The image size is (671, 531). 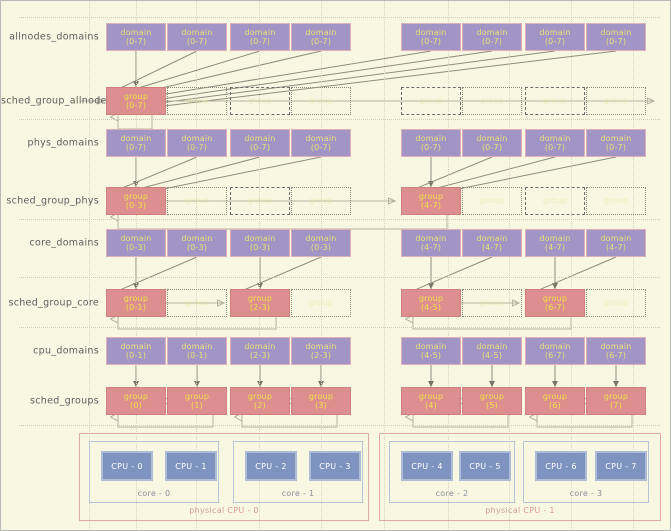 I want to click on cpu-box: CPU - 6, so click(x=561, y=466).